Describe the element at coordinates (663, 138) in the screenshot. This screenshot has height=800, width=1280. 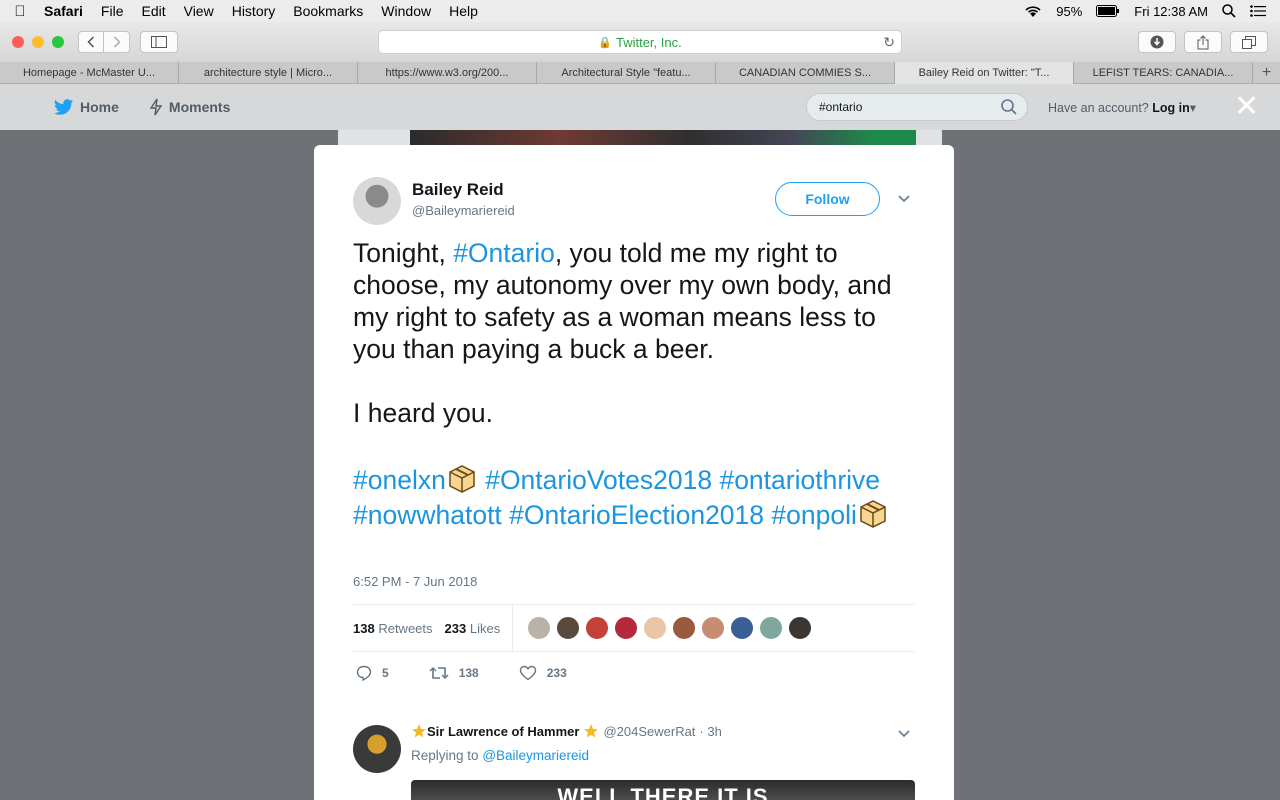
I see `background-media` at that location.